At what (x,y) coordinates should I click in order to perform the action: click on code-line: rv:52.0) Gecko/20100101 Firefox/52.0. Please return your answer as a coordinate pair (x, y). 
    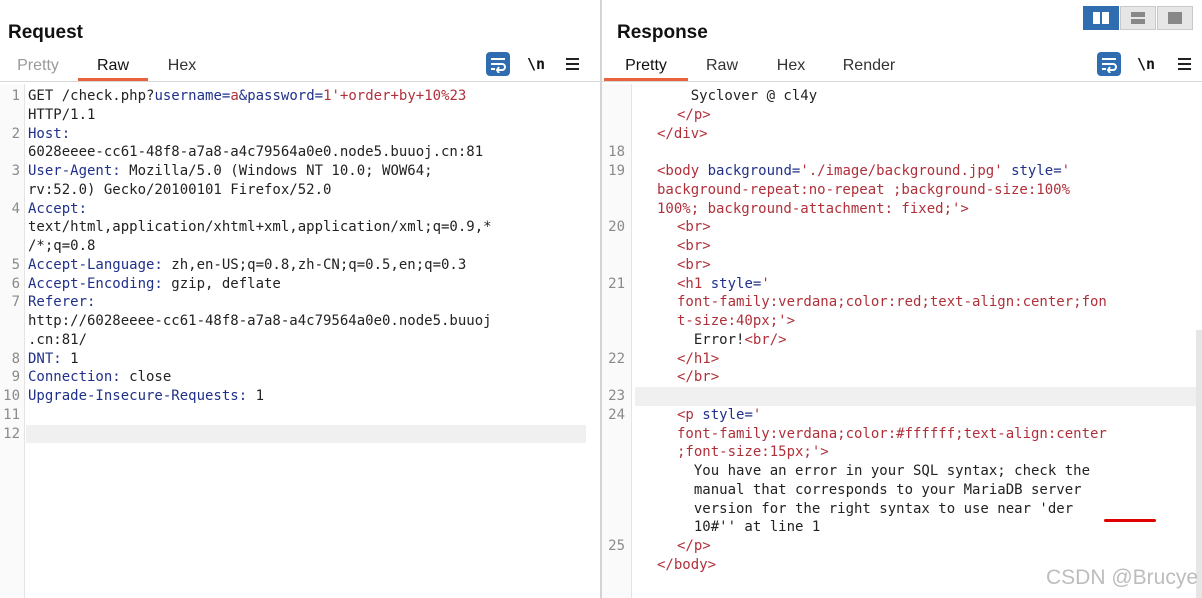
    Looking at the image, I should click on (180, 189).